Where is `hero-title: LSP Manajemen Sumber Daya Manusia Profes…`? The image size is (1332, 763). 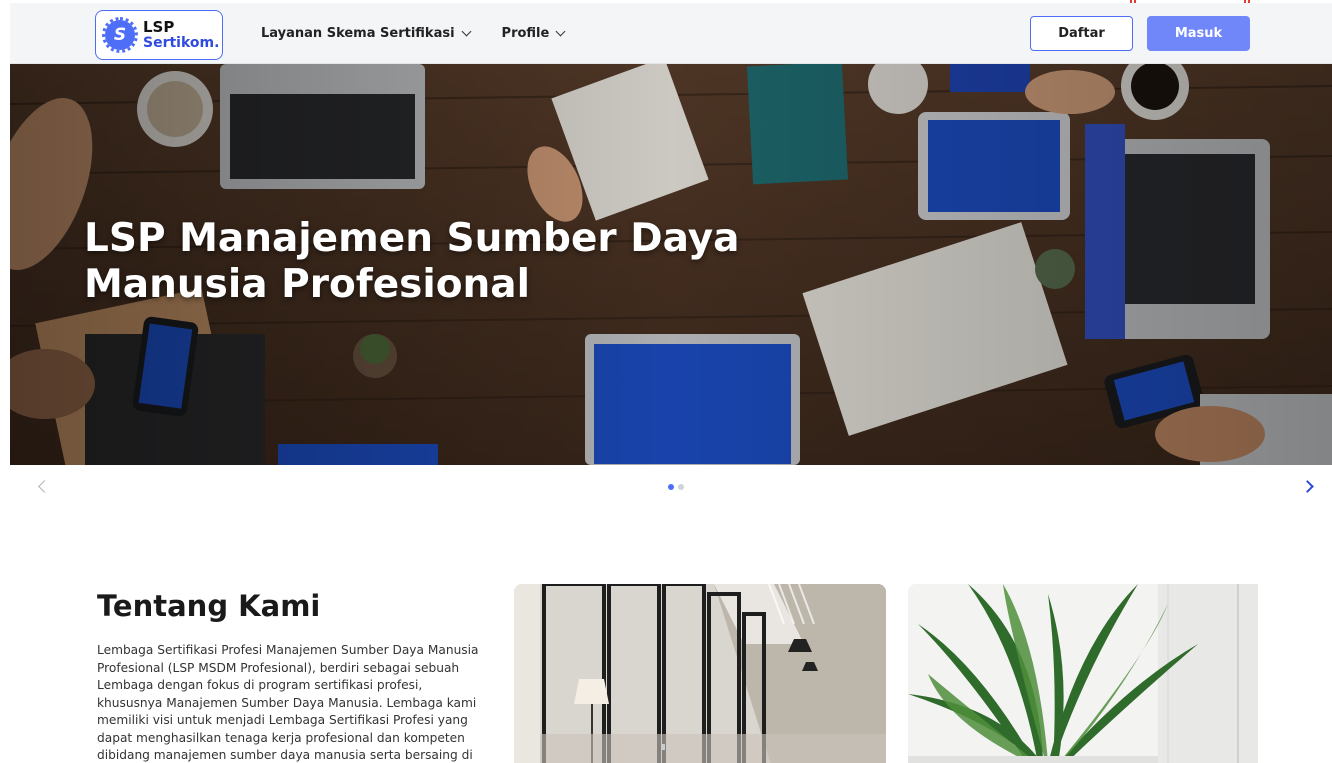
hero-title: LSP Manajemen Sumber Daya Manusia Profes… is located at coordinates (411, 262).